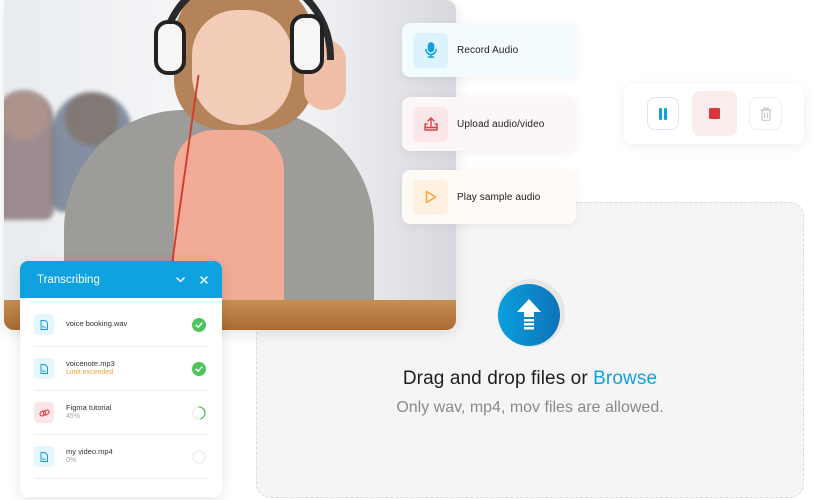 This screenshot has height=500, width=818. What do you see at coordinates (89, 451) in the screenshot?
I see `file-name: my video.mp4` at bounding box center [89, 451].